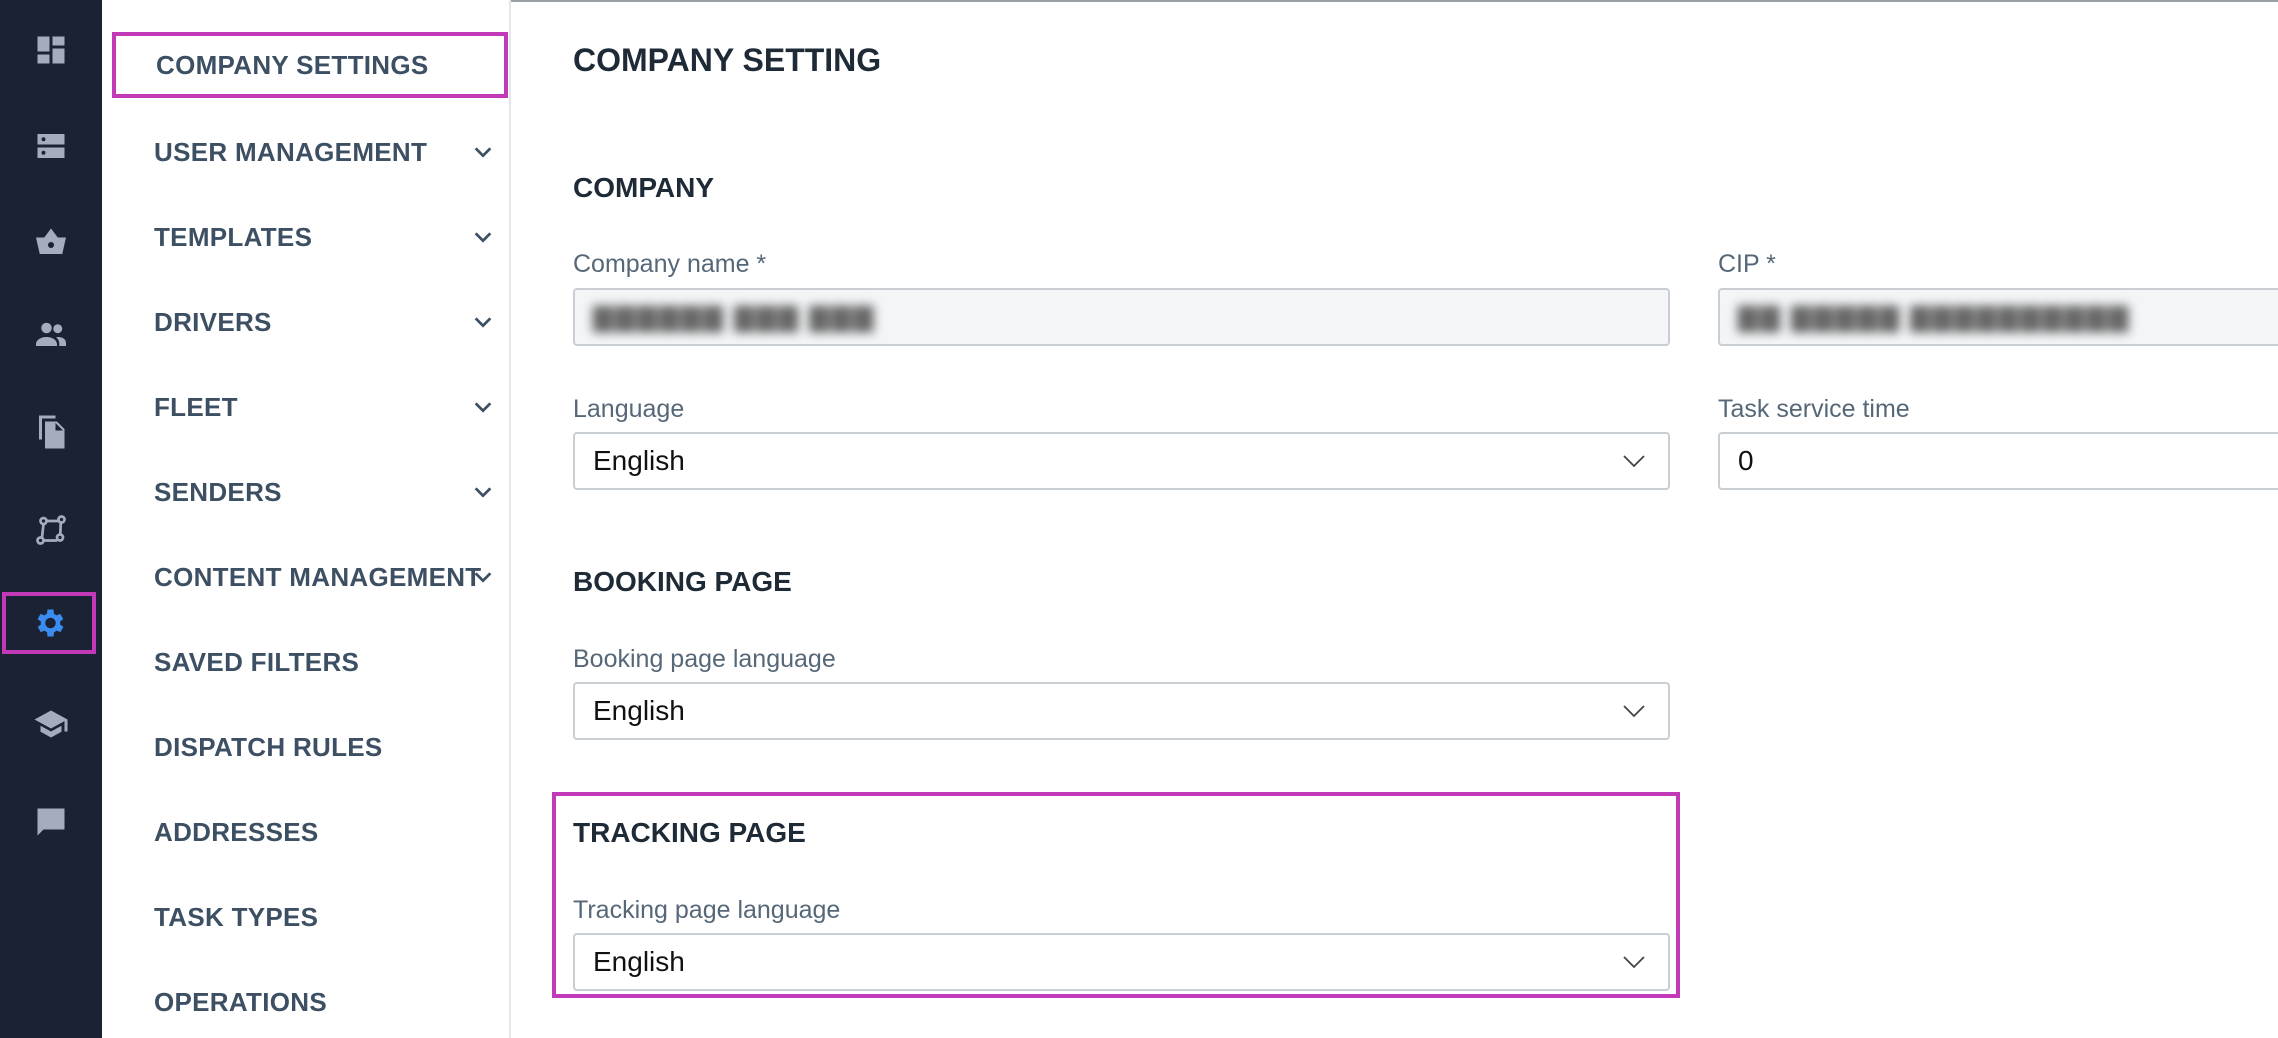 The image size is (2278, 1038). I want to click on sidebar-item-label: DISPATCH RULES, so click(268, 746).